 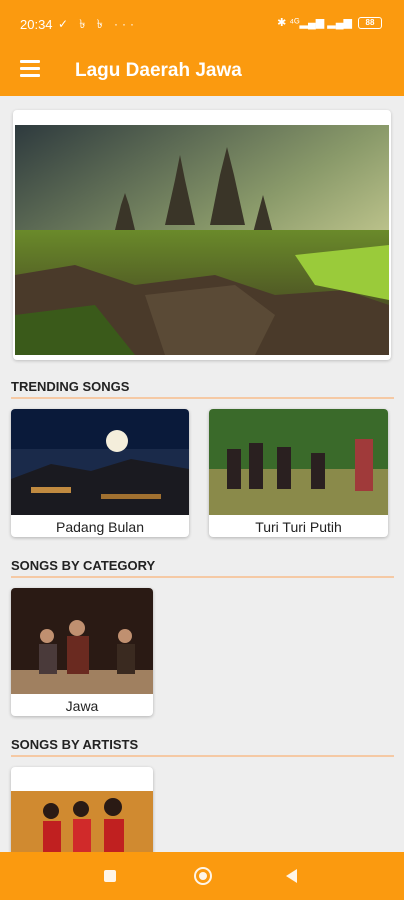 I want to click on song-card-padang-bulan: Padang Bulan, so click(x=100, y=473).